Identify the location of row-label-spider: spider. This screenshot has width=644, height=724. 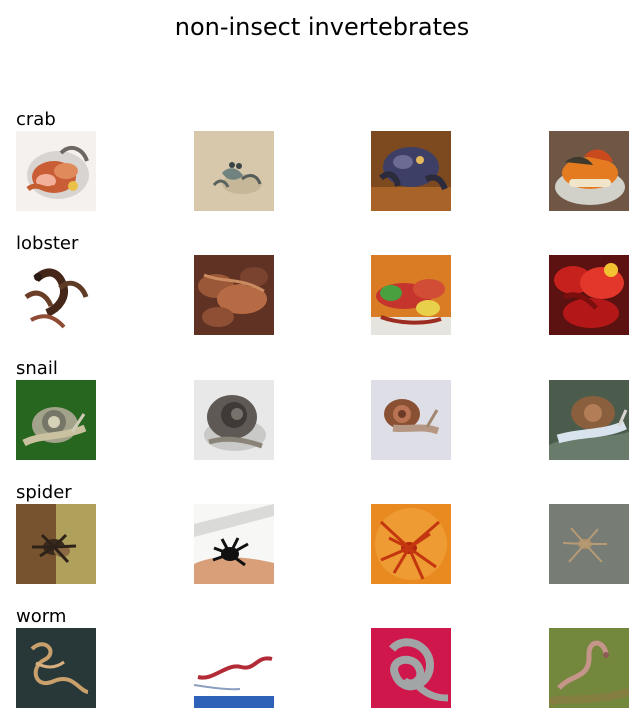
(44, 492).